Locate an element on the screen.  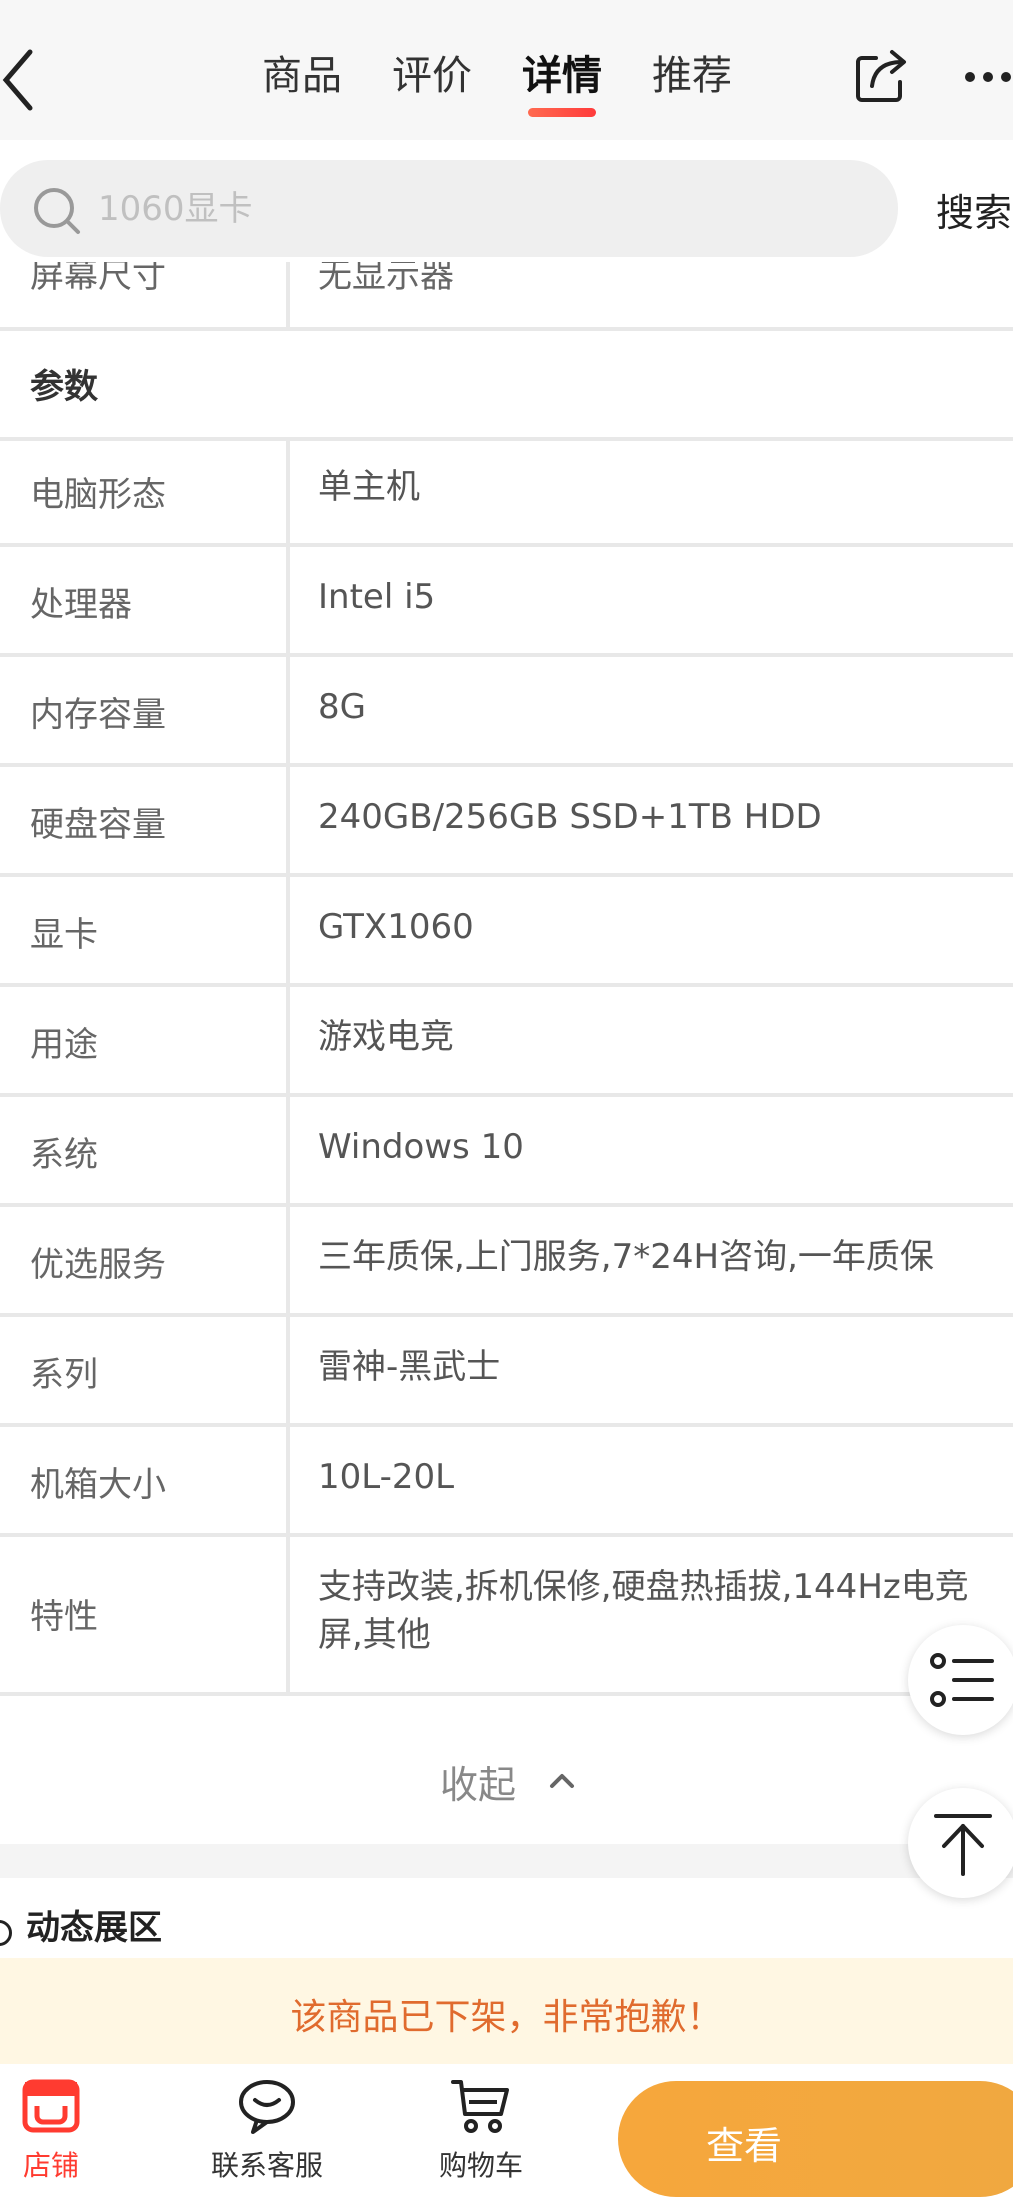
spec-label: 机箱大小 is located at coordinates (98, 1485).